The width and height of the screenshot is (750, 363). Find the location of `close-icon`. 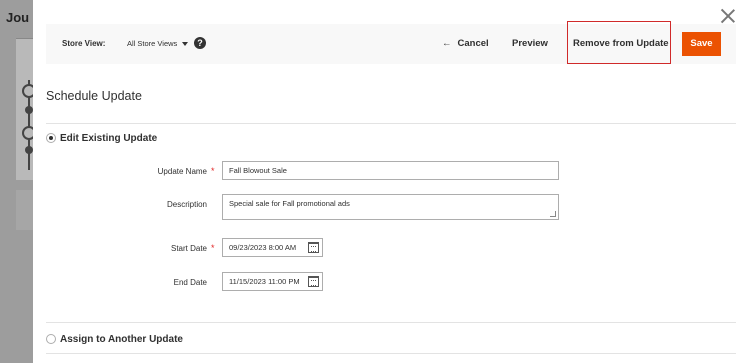

close-icon is located at coordinates (728, 16).